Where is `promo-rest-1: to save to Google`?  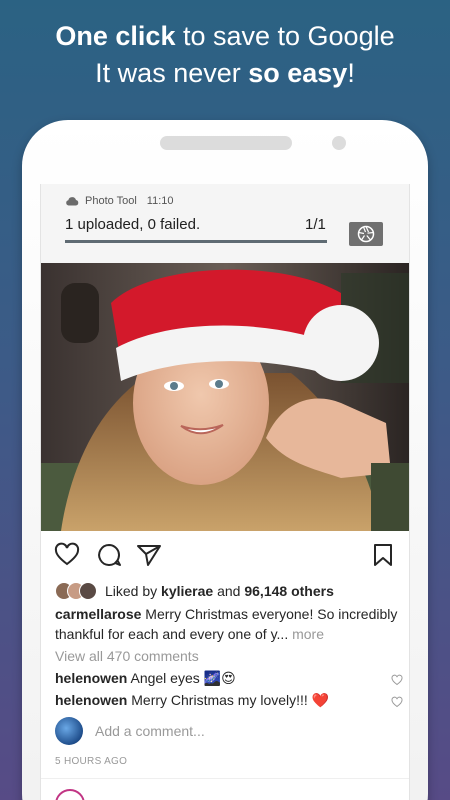 promo-rest-1: to save to Google is located at coordinates (285, 36).